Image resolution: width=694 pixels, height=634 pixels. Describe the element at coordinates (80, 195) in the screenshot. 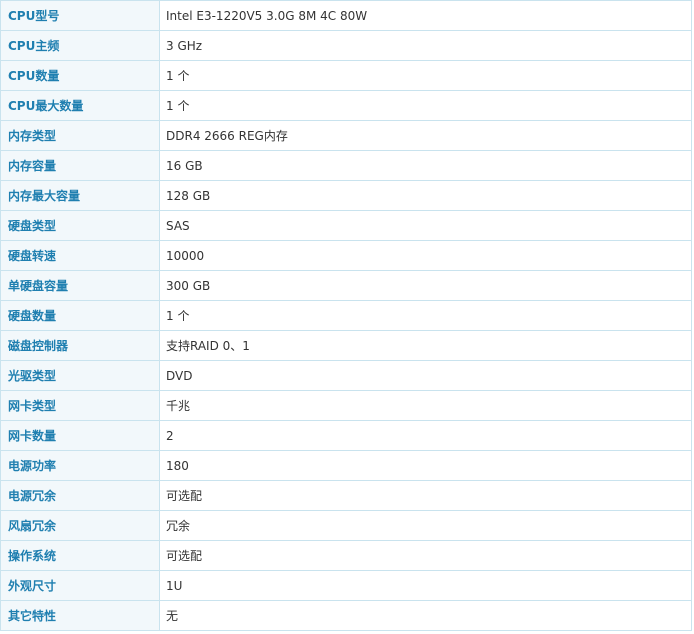

I see `spec-label: 内存最大容量` at that location.